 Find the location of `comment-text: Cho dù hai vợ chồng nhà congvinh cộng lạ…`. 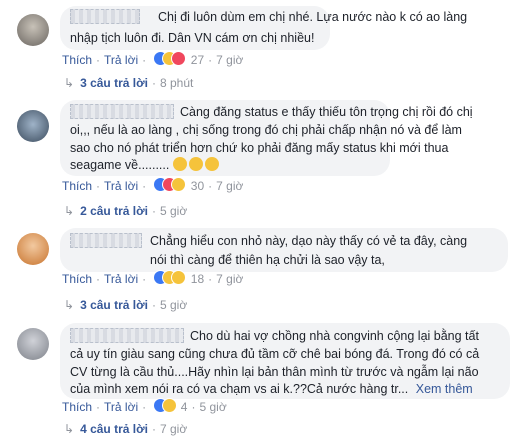

comment-text: Cho dù hai vợ chồng nhà congvinh cộng lạ… is located at coordinates (274, 336).